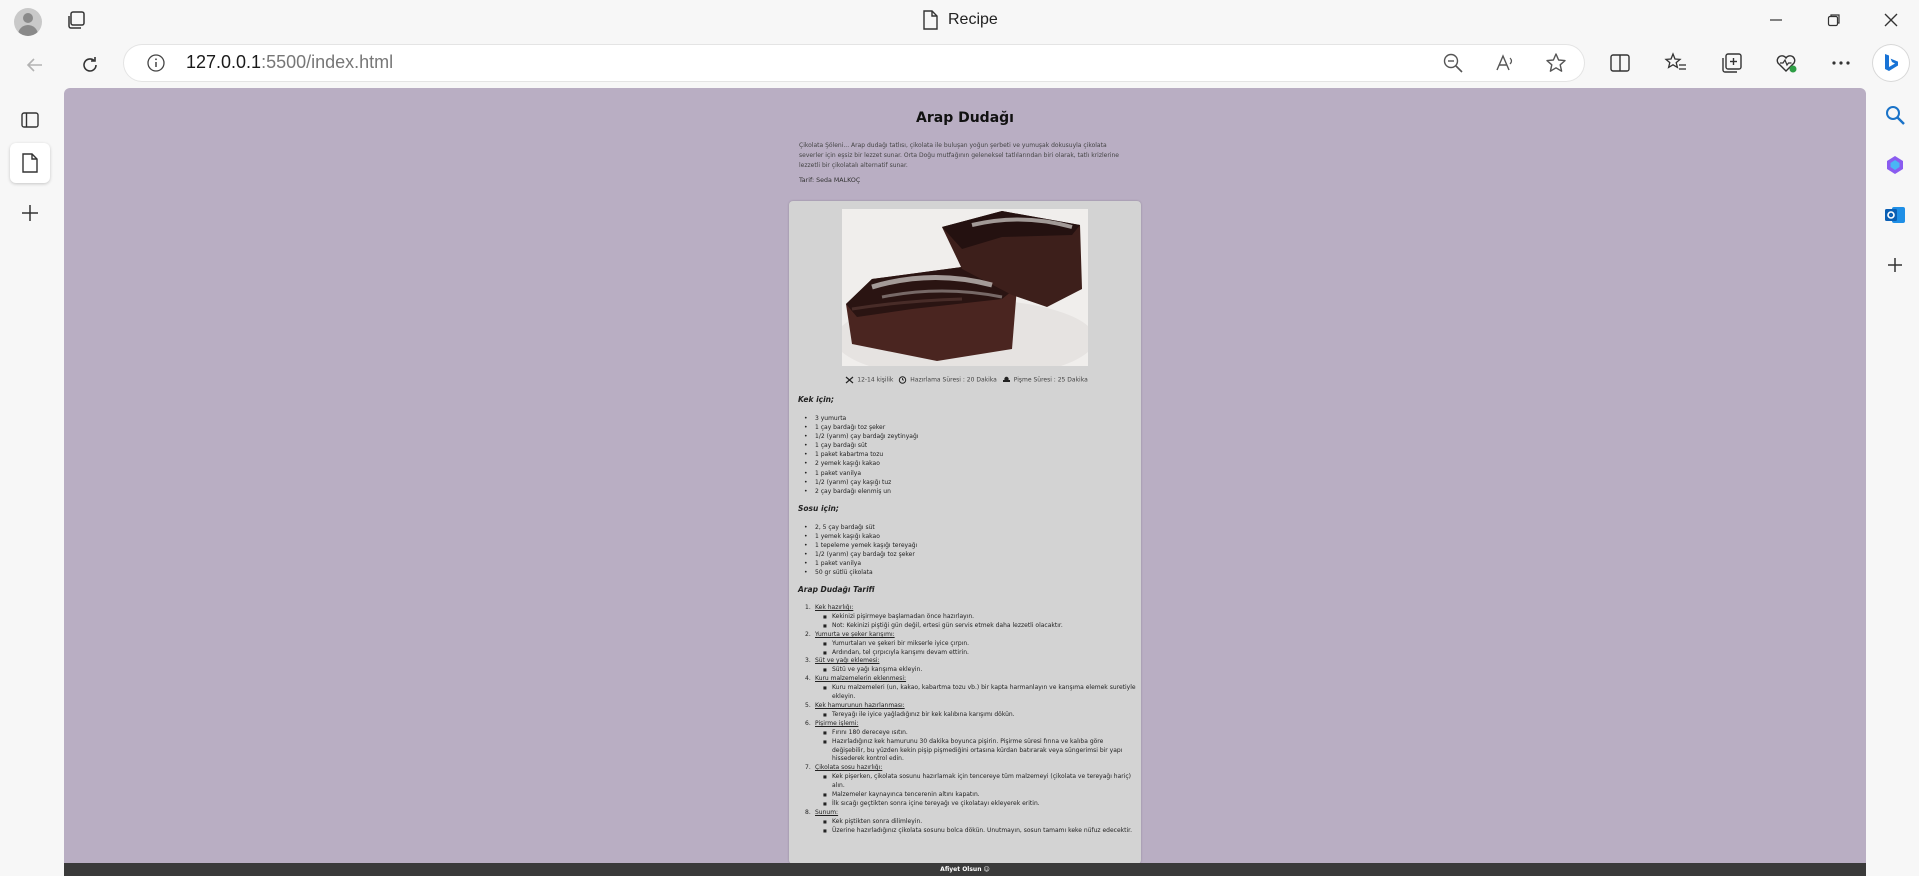 Image resolution: width=1919 pixels, height=876 pixels. What do you see at coordinates (30, 482) in the screenshot?
I see `vertical-tabs-bar` at bounding box center [30, 482].